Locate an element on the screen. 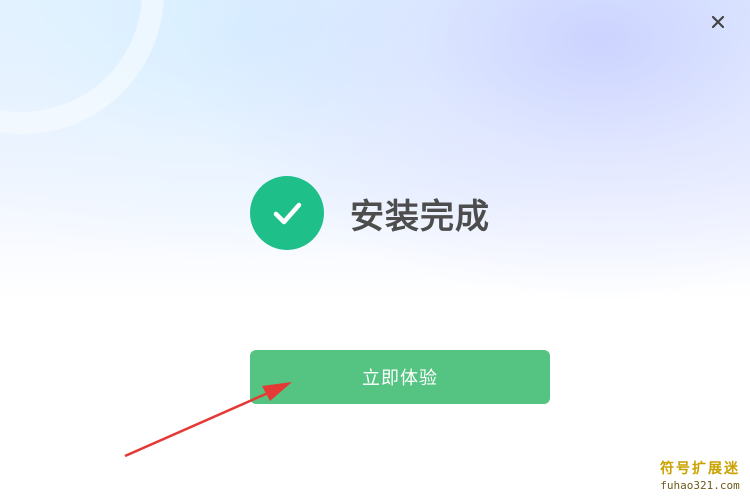 This screenshot has height=500, width=750. watermark-url: fuhao321.com is located at coordinates (700, 485).